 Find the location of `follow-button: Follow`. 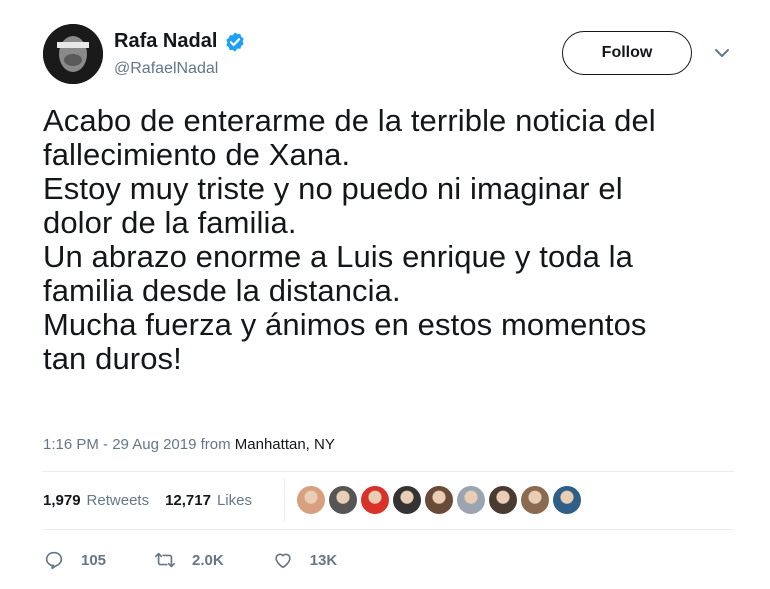

follow-button: Follow is located at coordinates (627, 53).